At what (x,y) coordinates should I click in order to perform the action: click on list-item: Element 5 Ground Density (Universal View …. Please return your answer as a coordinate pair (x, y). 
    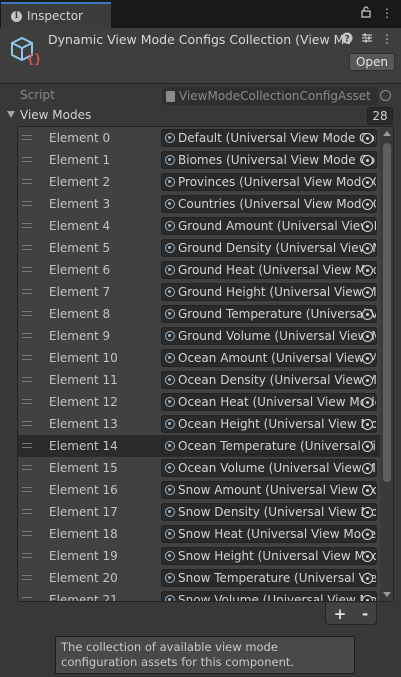
    Looking at the image, I should click on (199, 248).